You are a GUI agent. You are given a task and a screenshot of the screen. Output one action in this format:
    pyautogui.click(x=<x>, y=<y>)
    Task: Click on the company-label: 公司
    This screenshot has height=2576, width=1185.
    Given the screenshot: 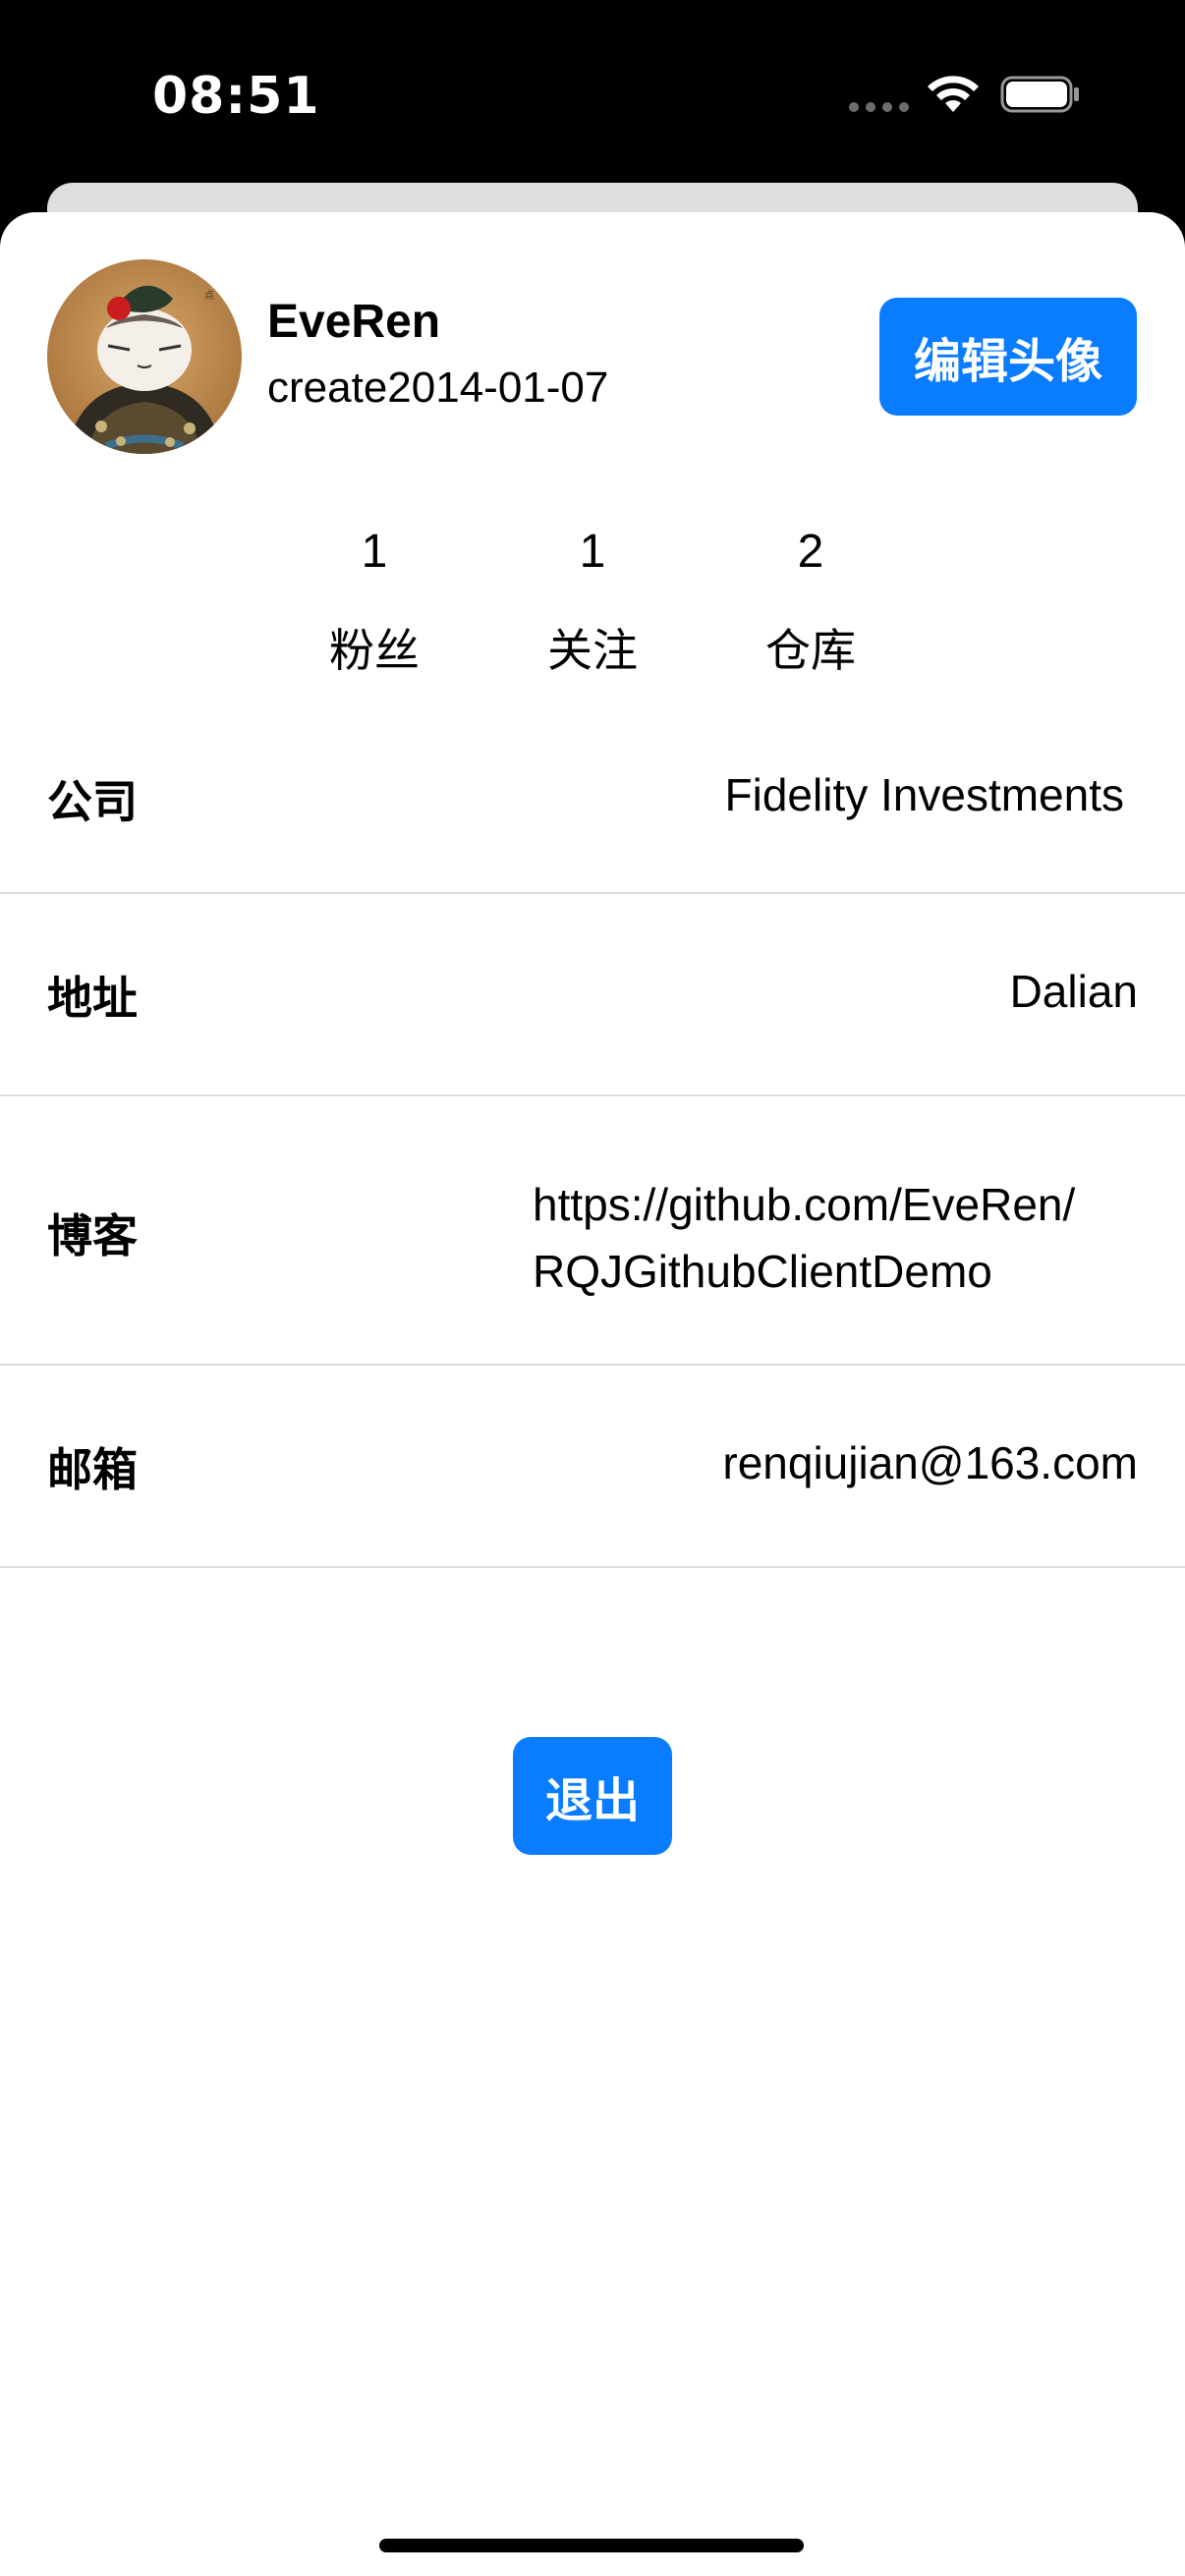 What is the action you would take?
    pyautogui.click(x=92, y=801)
    